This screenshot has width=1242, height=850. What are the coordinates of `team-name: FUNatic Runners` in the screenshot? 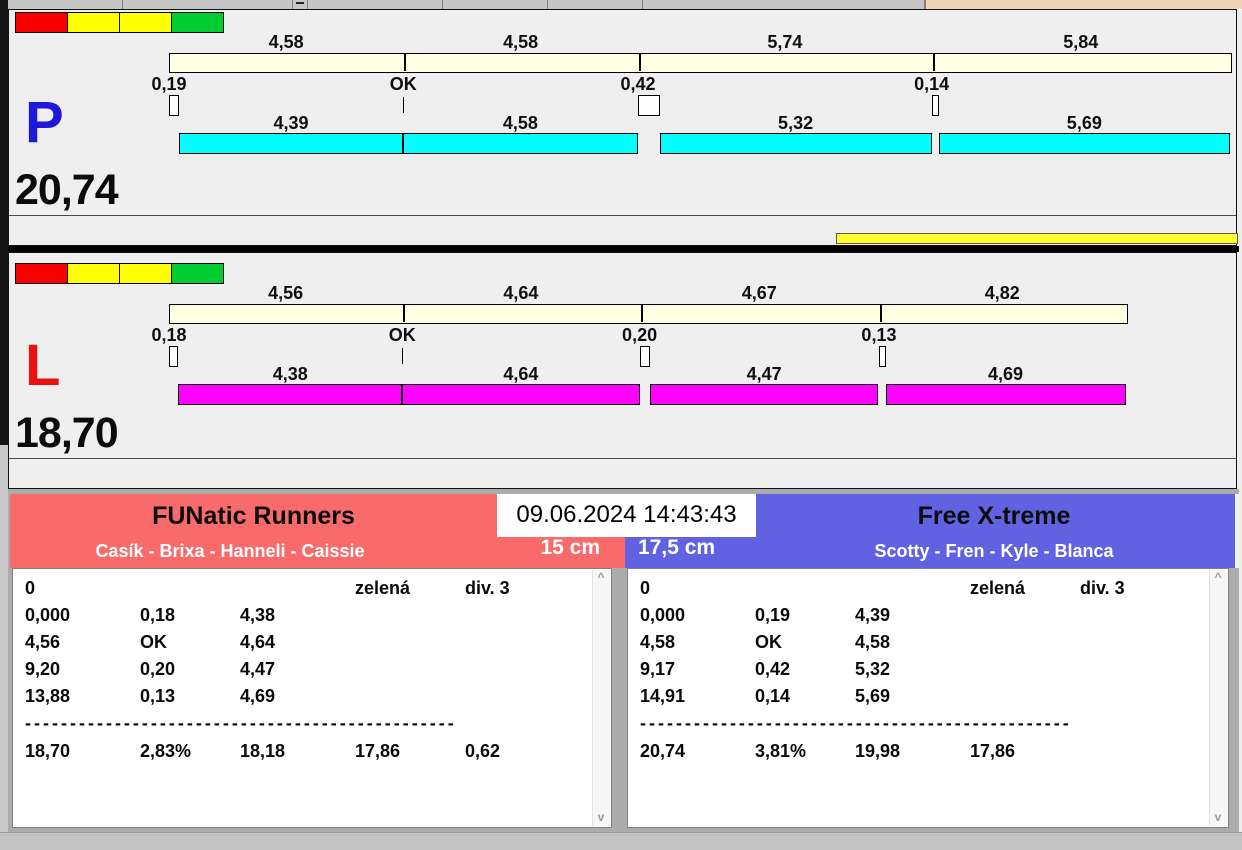 It's located at (253, 516).